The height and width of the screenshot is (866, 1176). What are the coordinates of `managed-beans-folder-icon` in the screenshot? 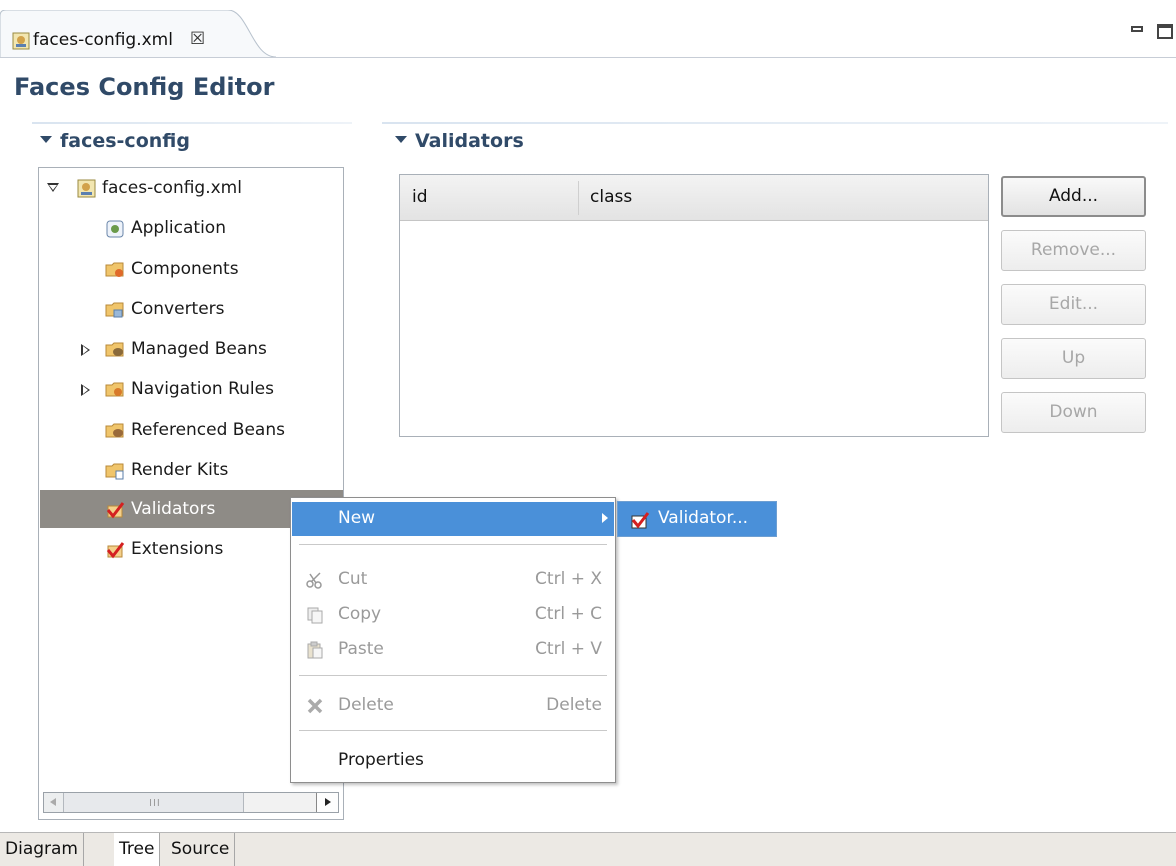 It's located at (115, 350).